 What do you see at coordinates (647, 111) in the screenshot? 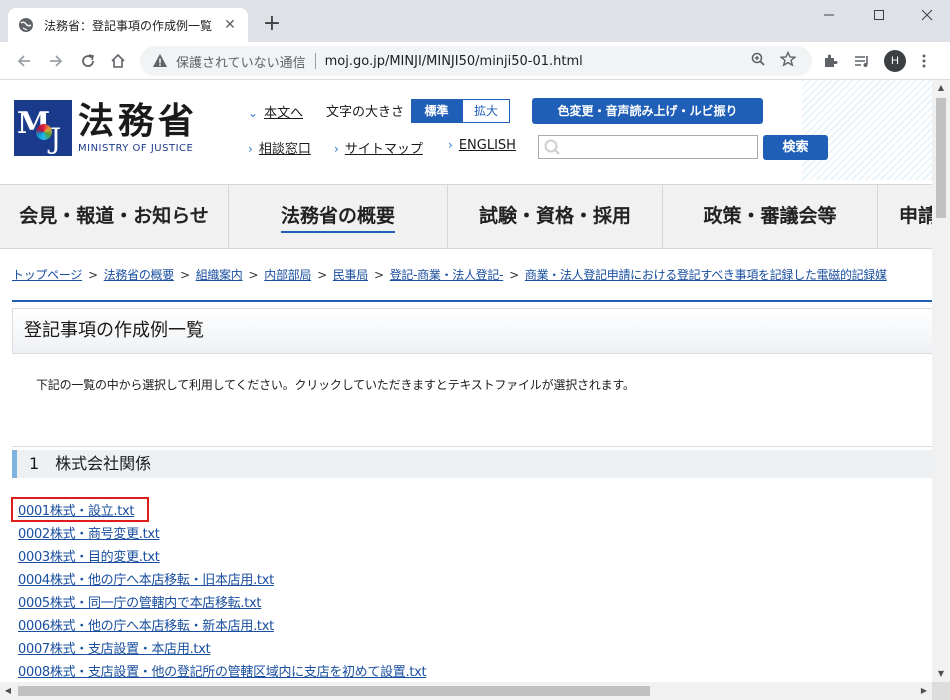
I see `accessibility-button: 色変更・音声読み上げ・ルビ振り` at bounding box center [647, 111].